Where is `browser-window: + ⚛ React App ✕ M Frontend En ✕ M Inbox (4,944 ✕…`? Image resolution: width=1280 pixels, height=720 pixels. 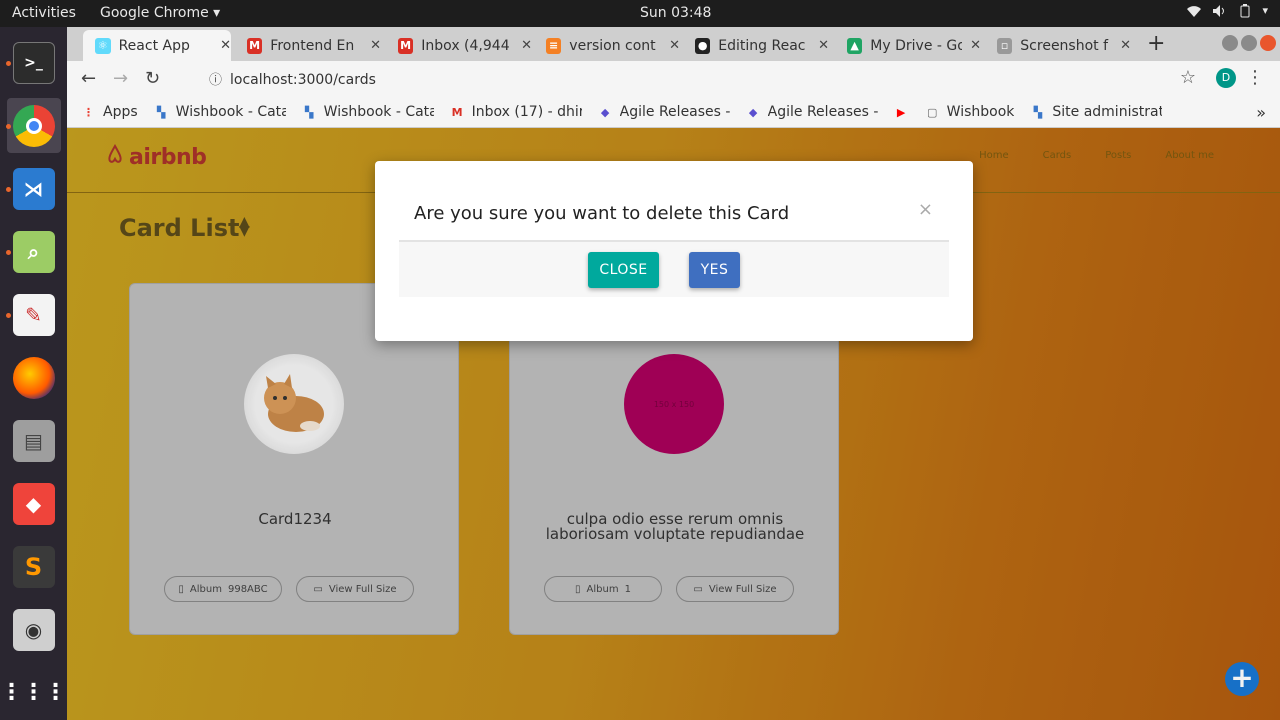
browser-window: + ⚛ React App ✕ M Frontend En ✕ M Inbox (4,944 ✕… is located at coordinates (673, 77).